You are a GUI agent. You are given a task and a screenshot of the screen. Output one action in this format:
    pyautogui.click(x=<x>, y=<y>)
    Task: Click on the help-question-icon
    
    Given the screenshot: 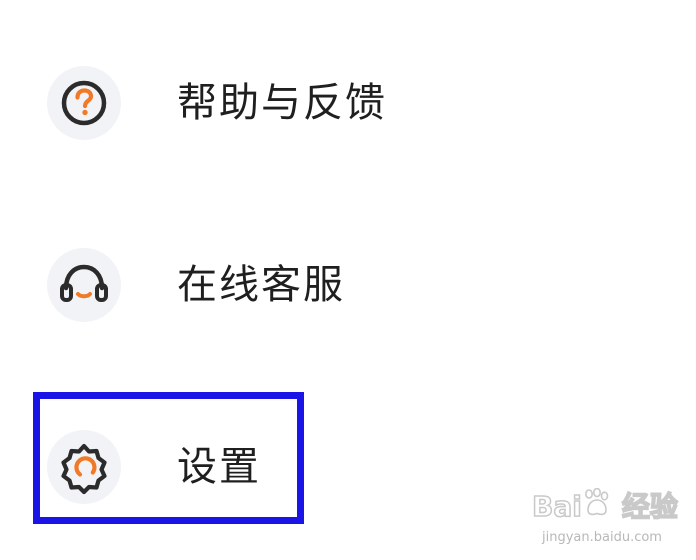 What is the action you would take?
    pyautogui.click(x=84, y=103)
    